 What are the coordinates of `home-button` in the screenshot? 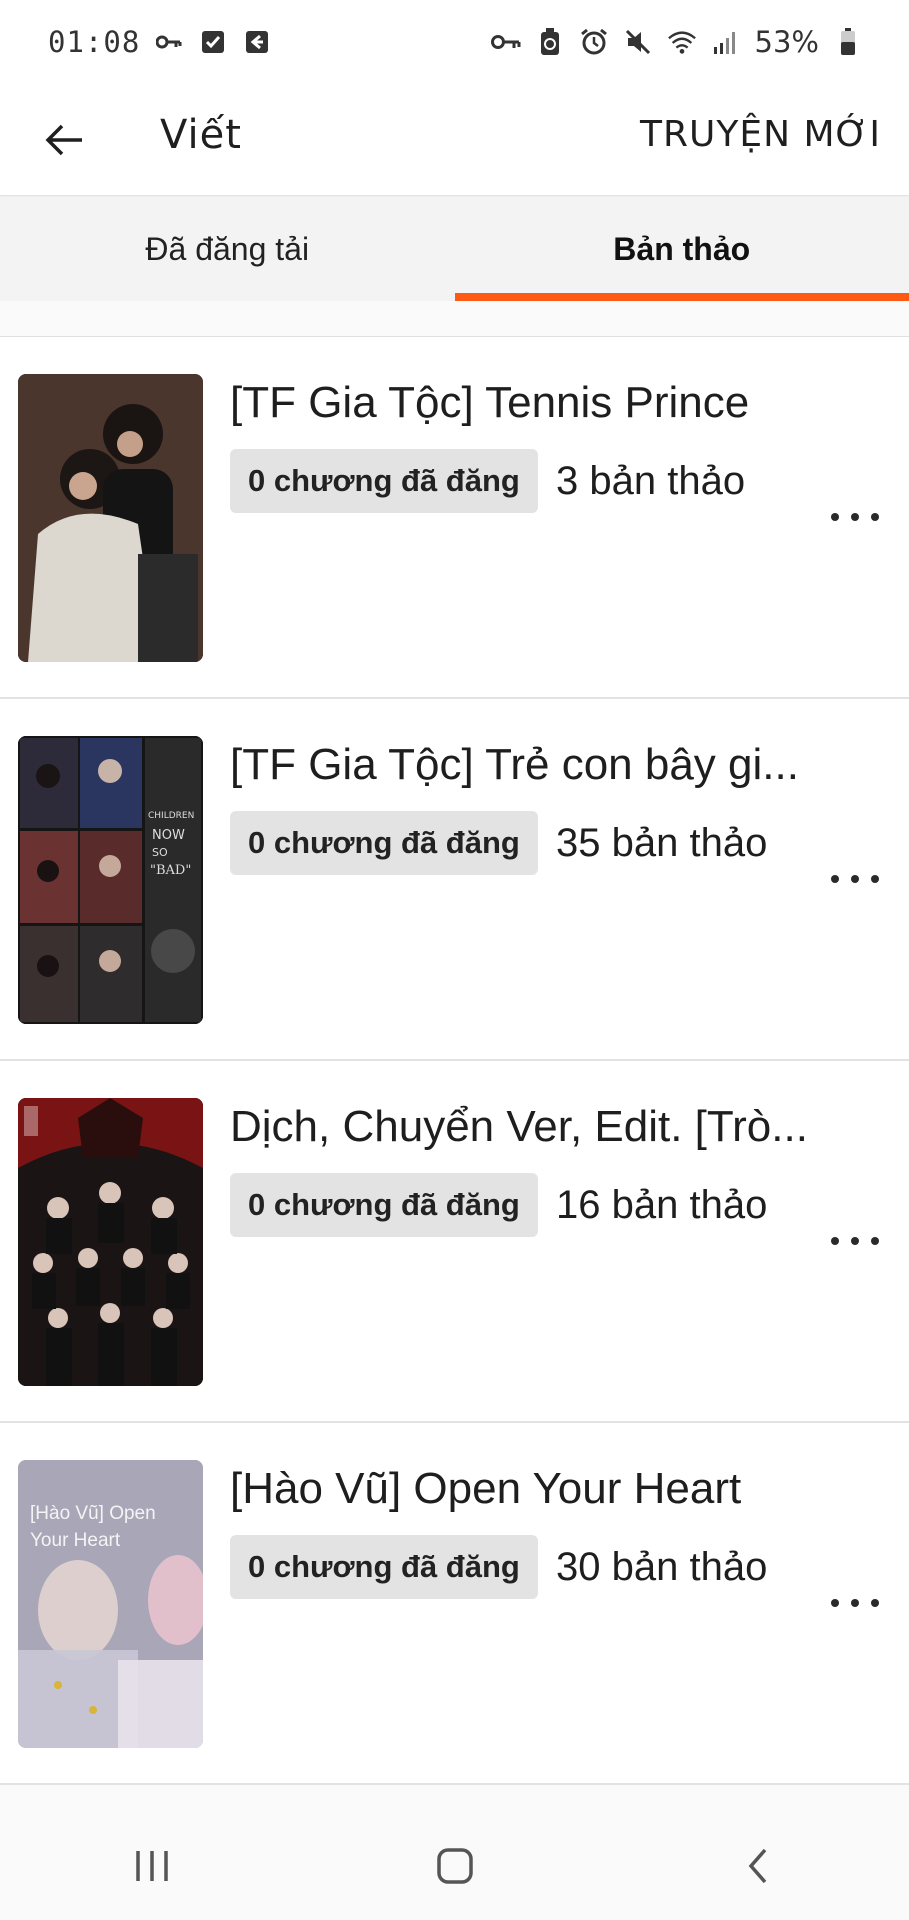 It's located at (455, 1866).